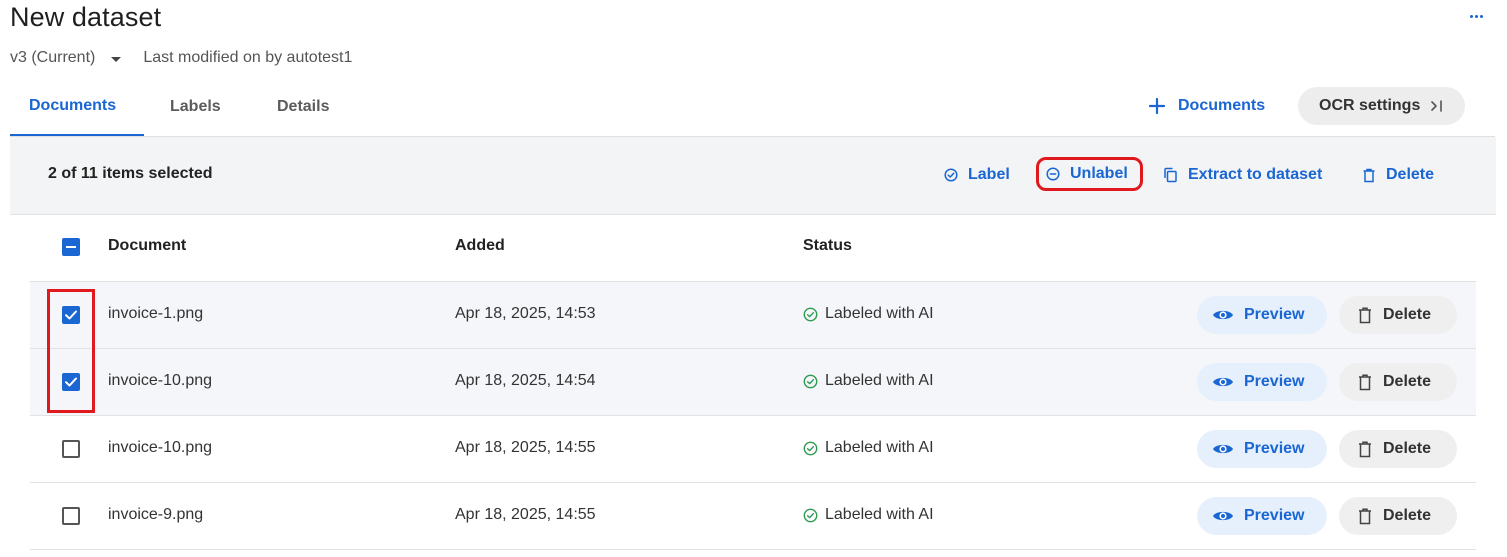  What do you see at coordinates (1370, 105) in the screenshot?
I see `ocr-settings-label: OCR settings` at bounding box center [1370, 105].